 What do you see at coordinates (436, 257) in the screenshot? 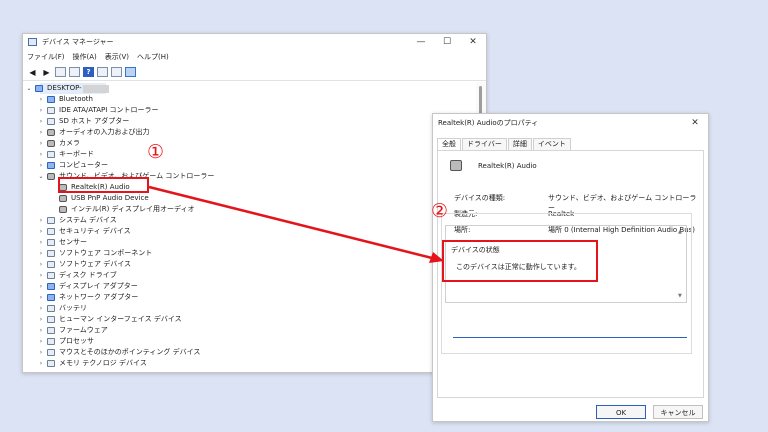
I see `arrow-head-icon` at bounding box center [436, 257].